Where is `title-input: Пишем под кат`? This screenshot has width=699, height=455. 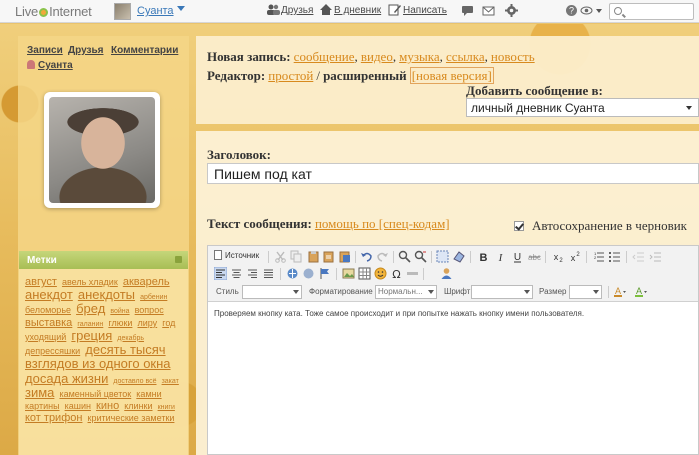 title-input: Пишем под кат is located at coordinates (453, 173).